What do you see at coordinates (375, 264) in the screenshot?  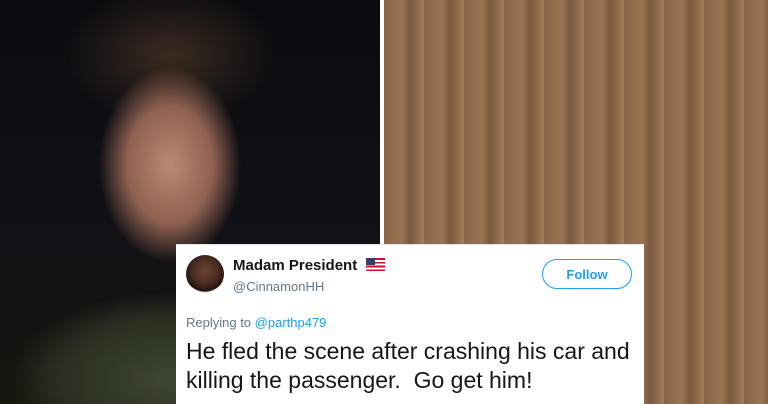 I see `us-flag-icon` at bounding box center [375, 264].